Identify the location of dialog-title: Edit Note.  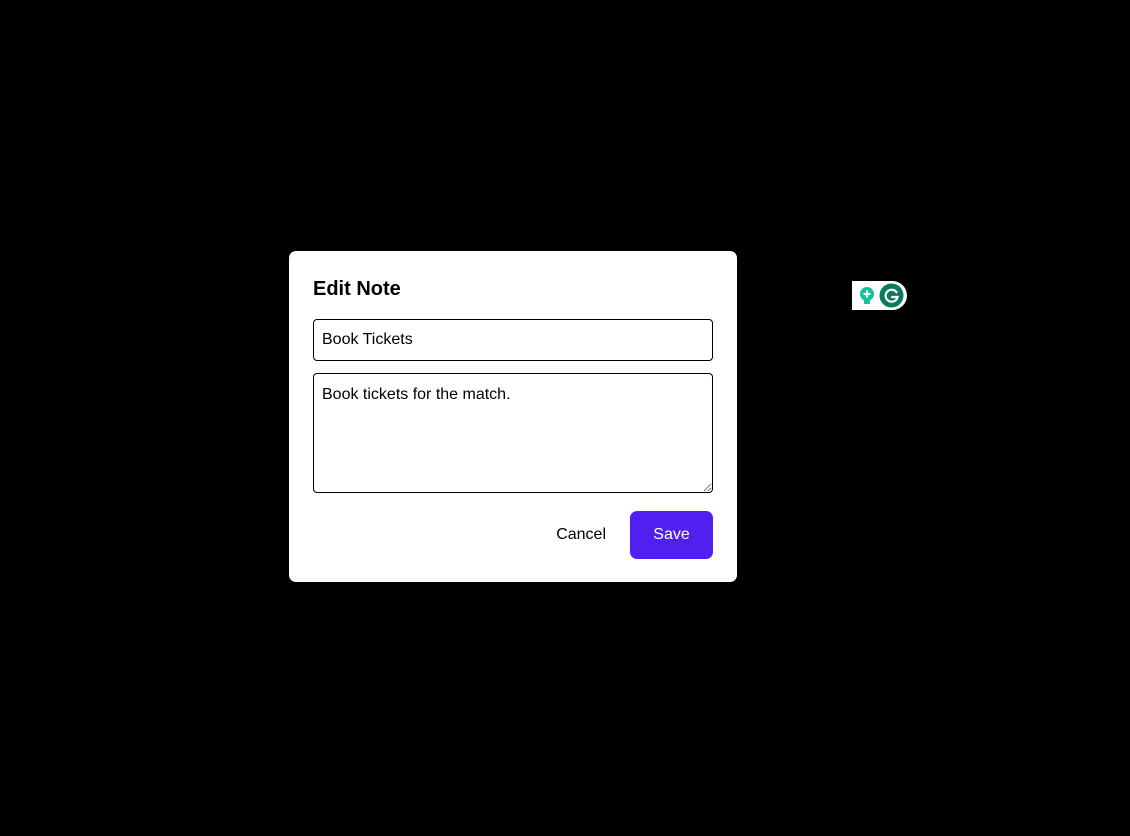
(357, 289).